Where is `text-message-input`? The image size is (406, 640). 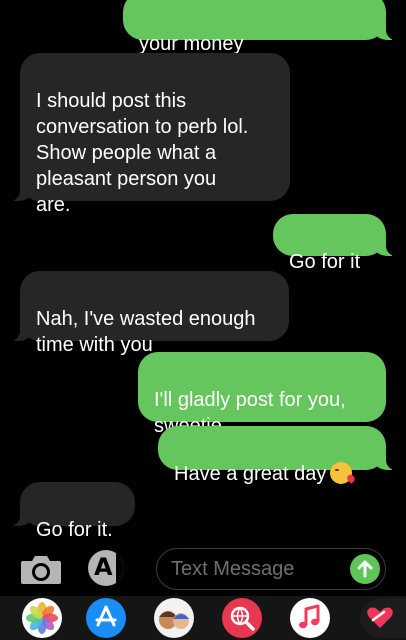 text-message-input is located at coordinates (256, 569).